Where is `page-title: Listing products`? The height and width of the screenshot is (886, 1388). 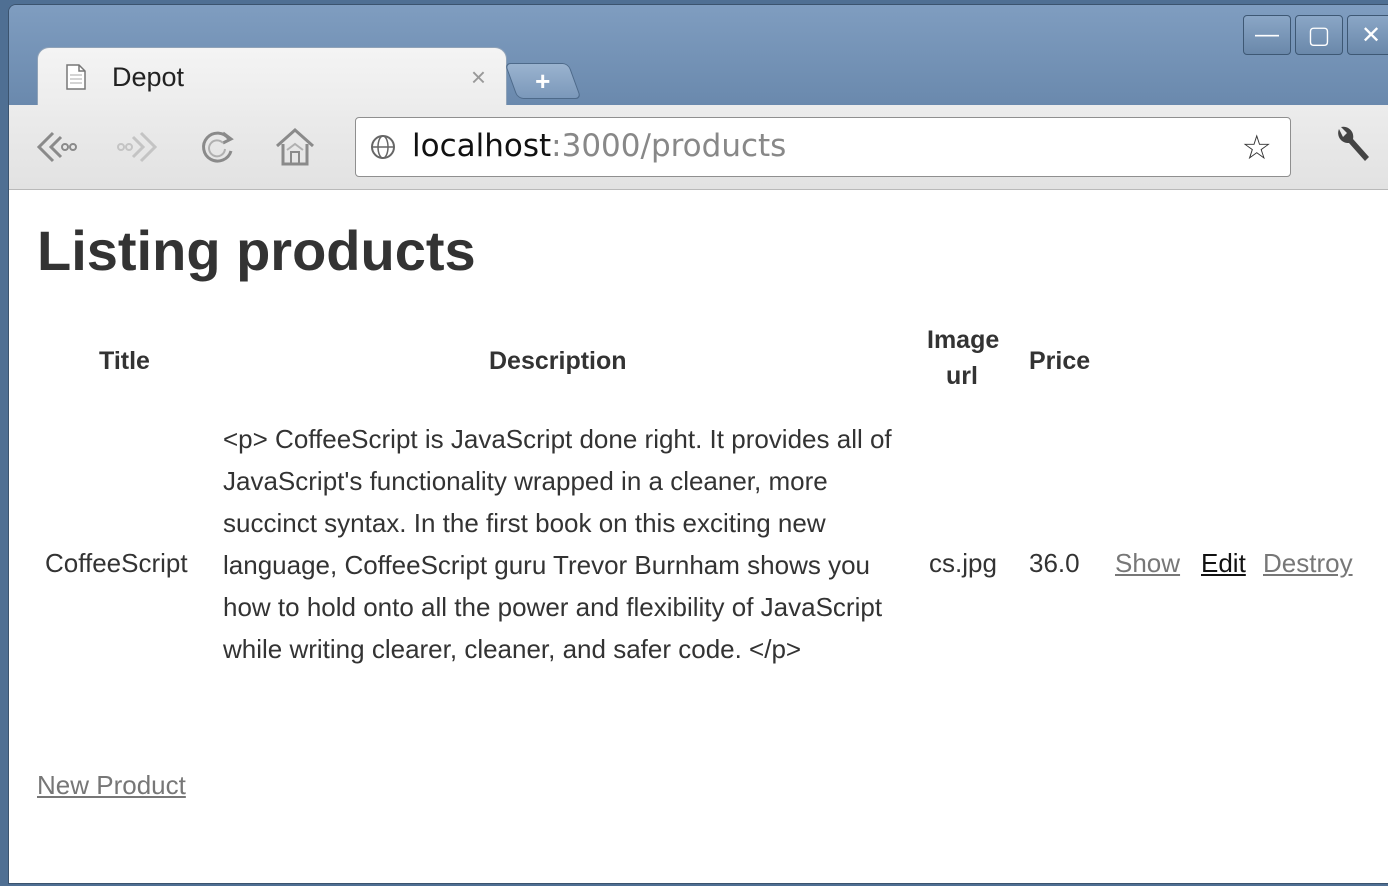 page-title: Listing products is located at coordinates (256, 250).